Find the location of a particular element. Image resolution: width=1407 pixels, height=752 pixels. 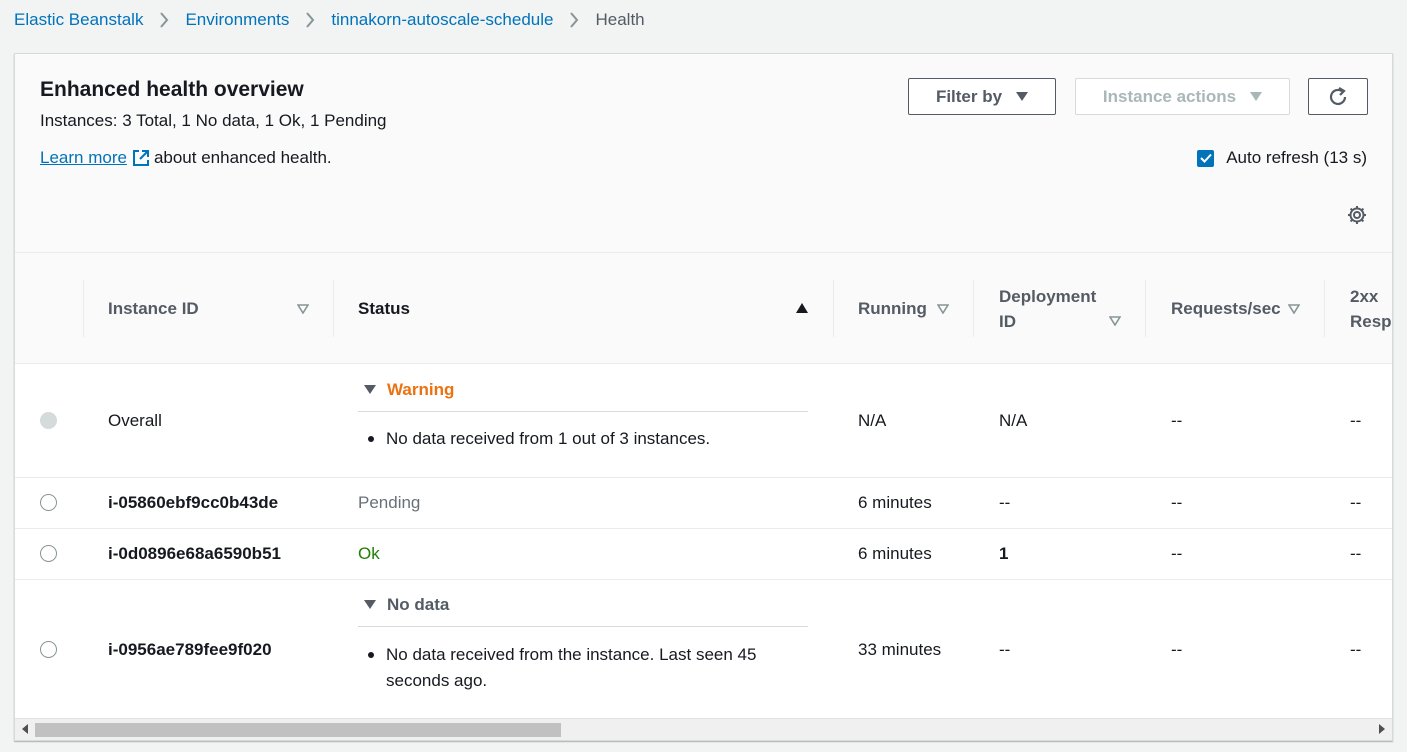

column-label: 2xx Responses is located at coordinates (1371, 308).